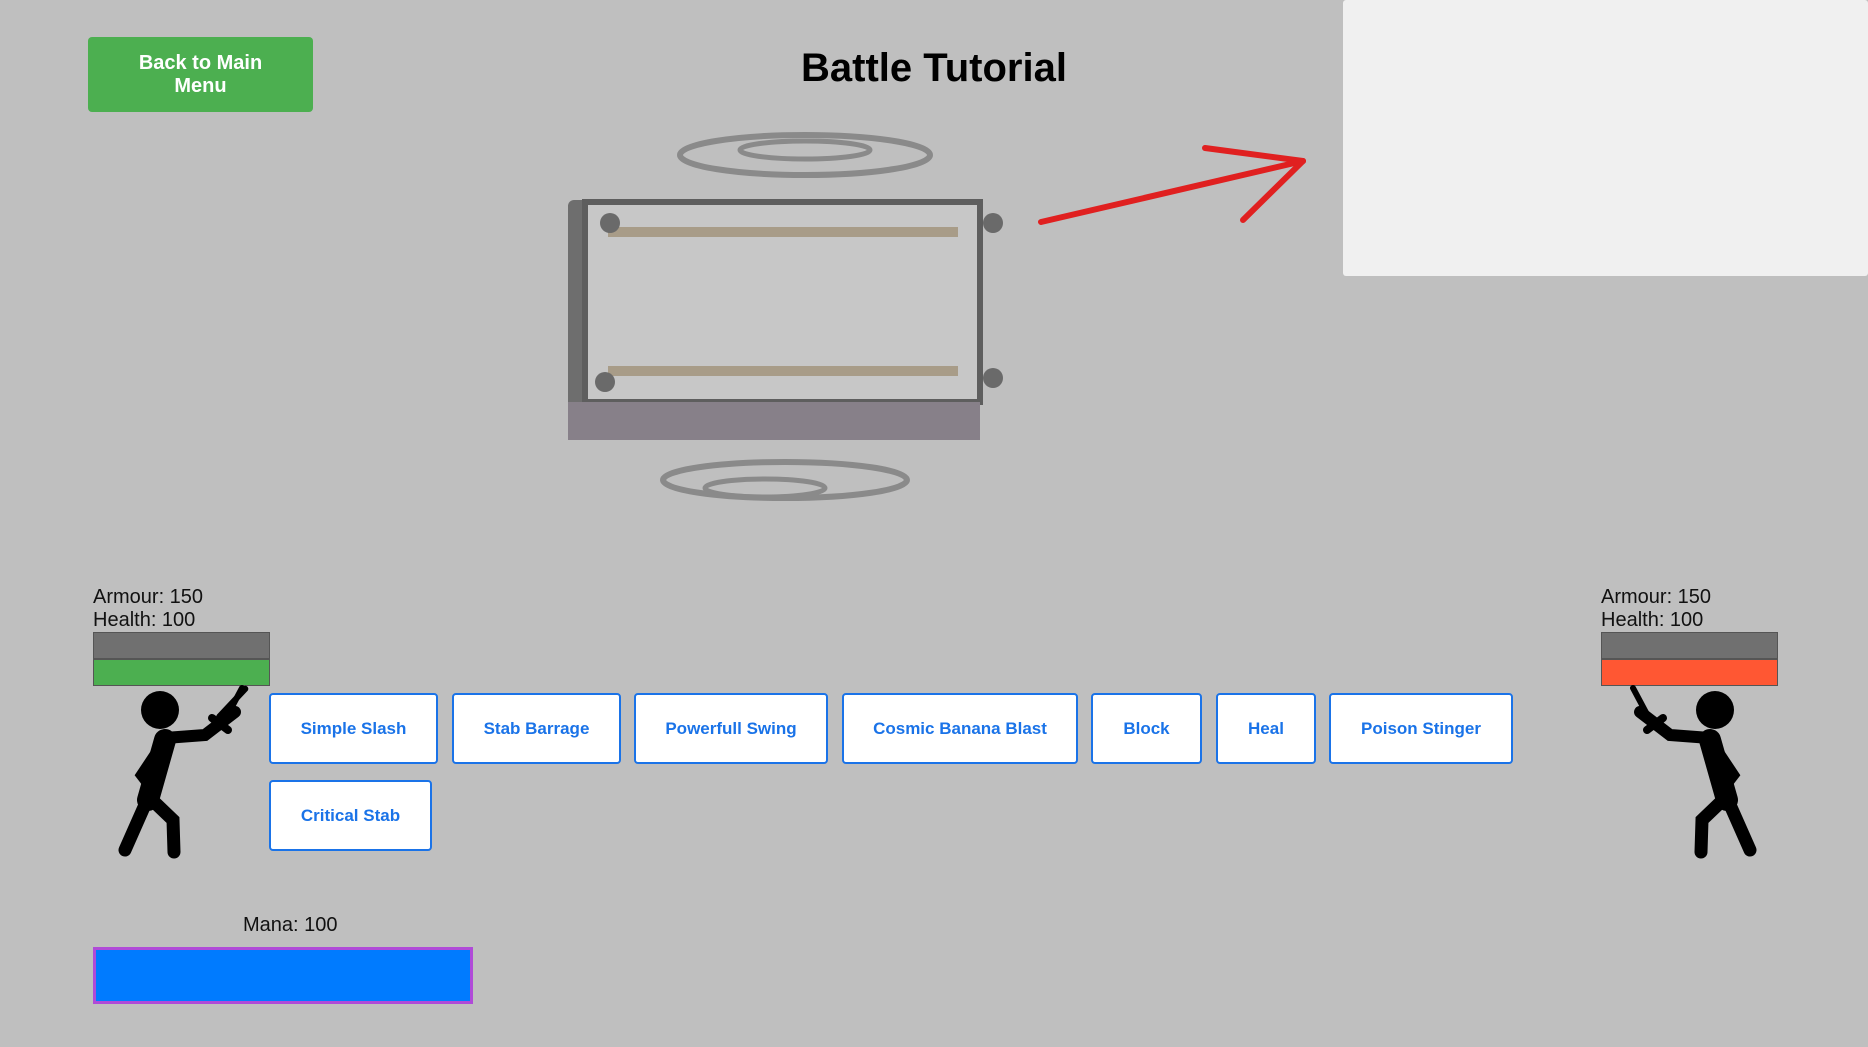 The width and height of the screenshot is (1868, 1047). What do you see at coordinates (960, 728) in the screenshot?
I see `move-button-cosmic-banana-blast: Cosmic Banana Blast` at bounding box center [960, 728].